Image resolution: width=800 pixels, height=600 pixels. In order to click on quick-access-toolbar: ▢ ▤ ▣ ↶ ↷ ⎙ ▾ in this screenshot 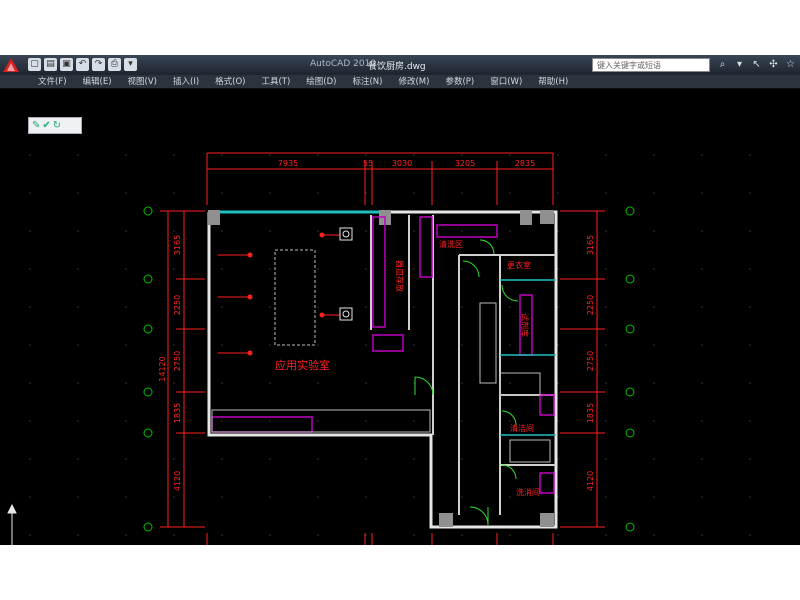, I will do `click(82, 65)`.